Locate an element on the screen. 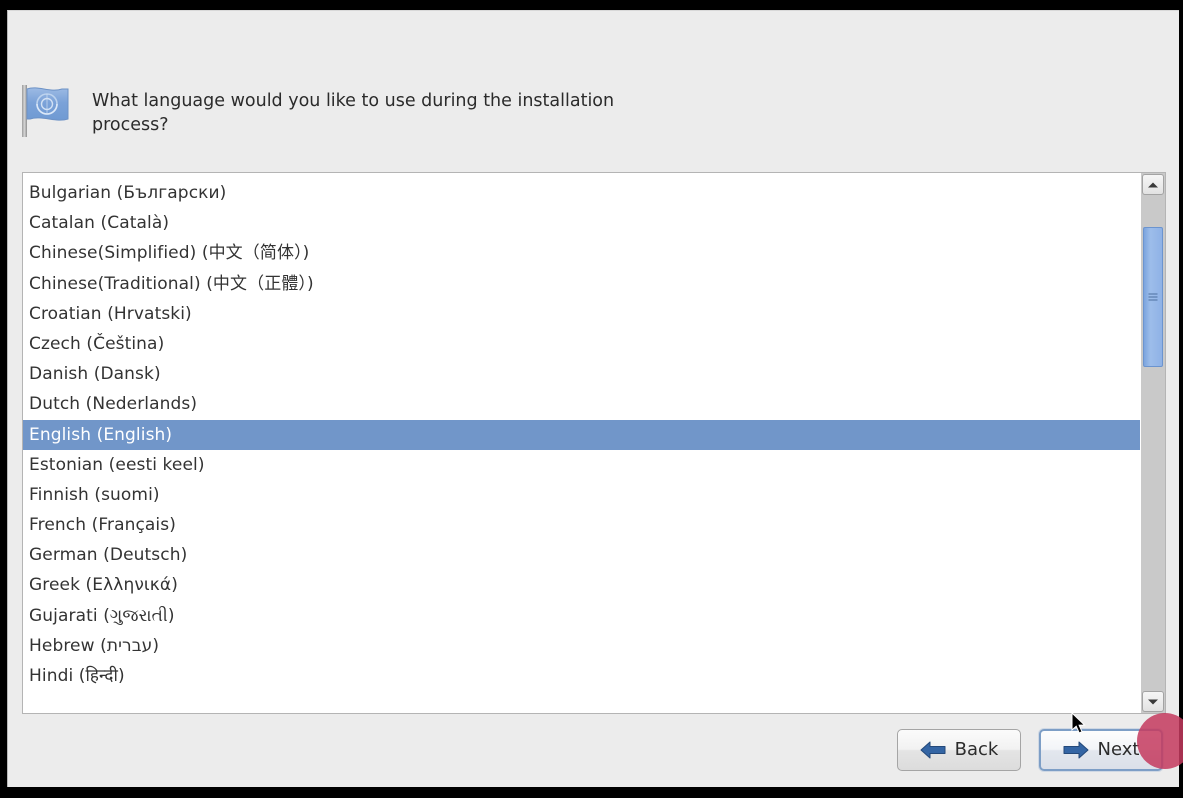 The width and height of the screenshot is (1183, 798). list-item: Chinese(Traditional) (中文（正體）) is located at coordinates (581, 284).